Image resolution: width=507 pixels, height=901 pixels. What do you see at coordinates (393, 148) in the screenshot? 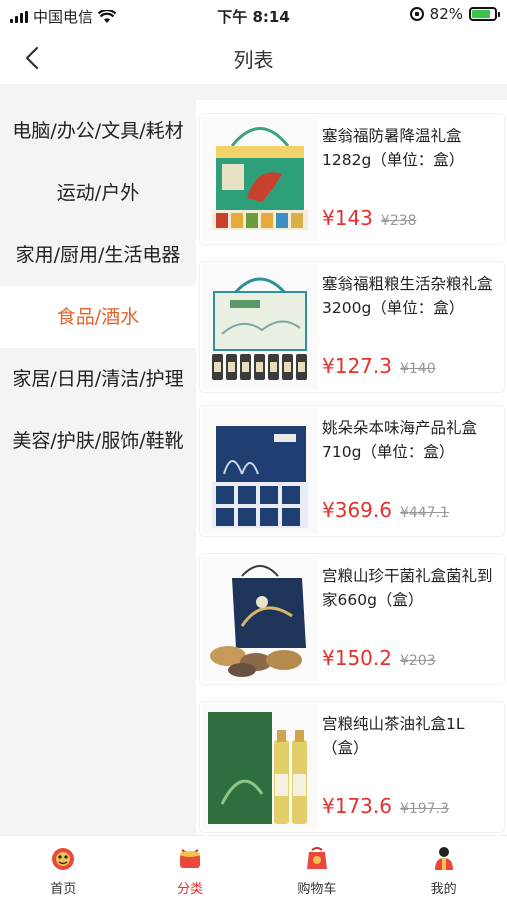
I see `product-name: 塞翁福防暑降温礼盒1282g（单位：盒）` at bounding box center [393, 148].